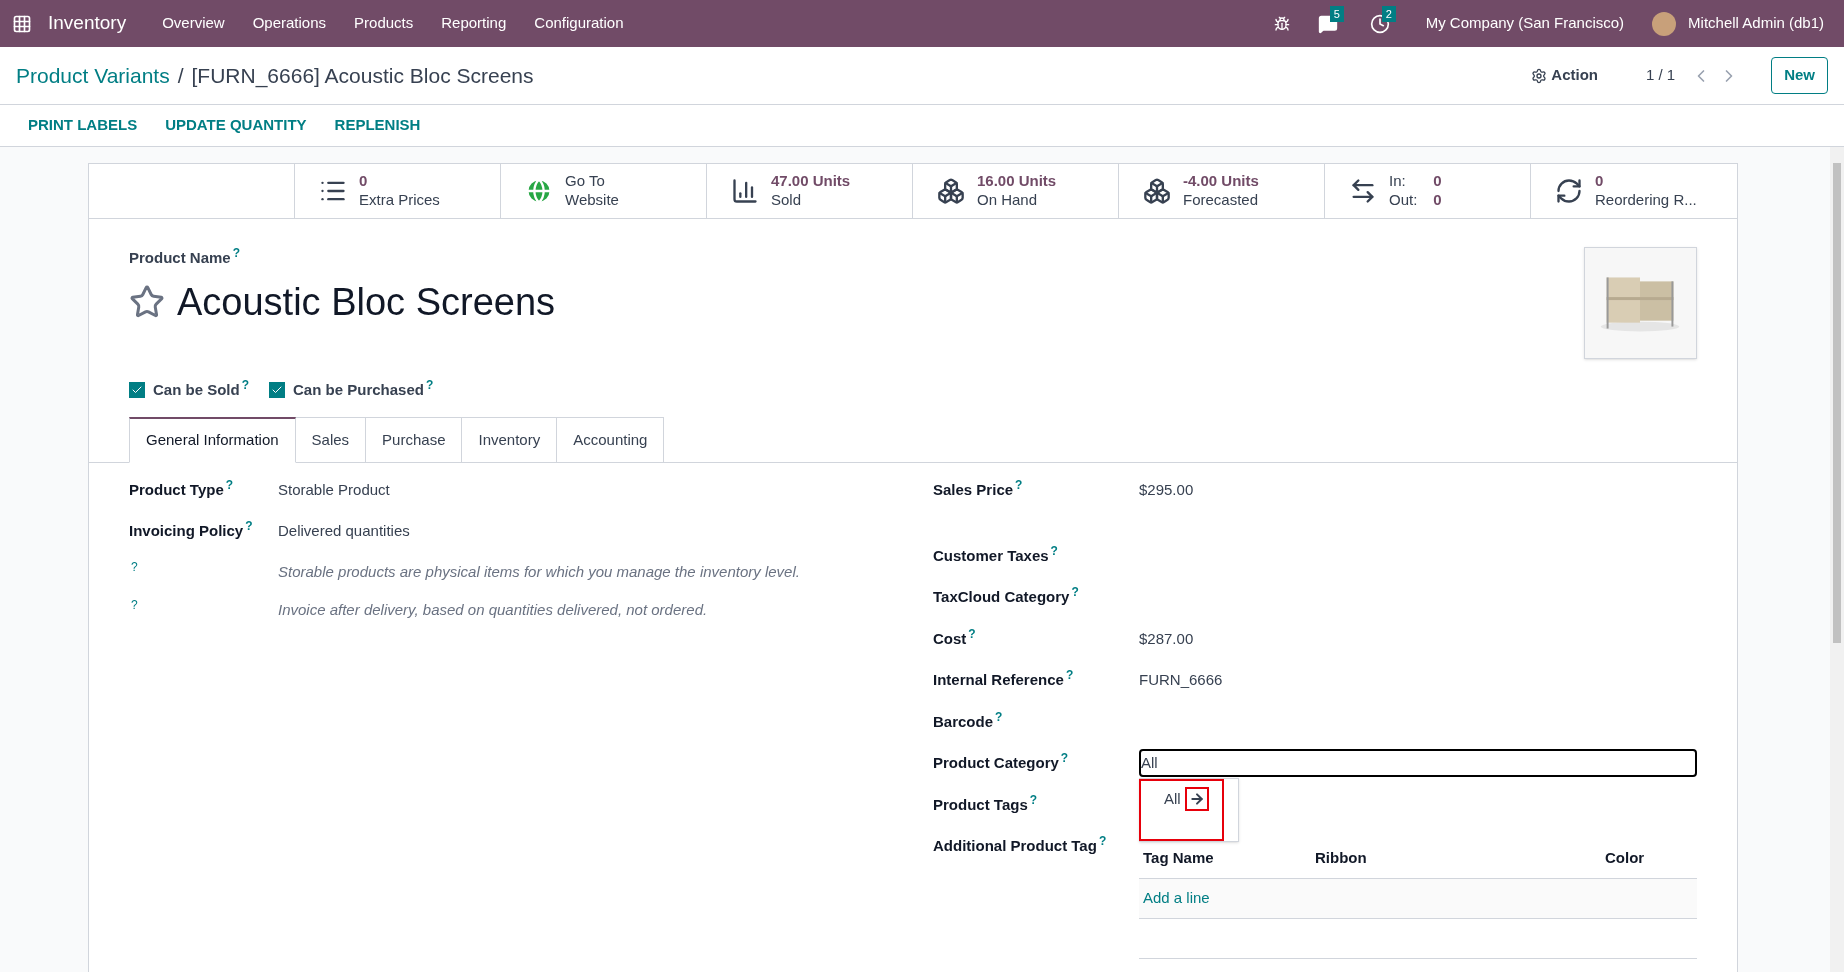 The image size is (1844, 972). I want to click on checkbox-label: Can be Sold$^{?}$, so click(201, 389).